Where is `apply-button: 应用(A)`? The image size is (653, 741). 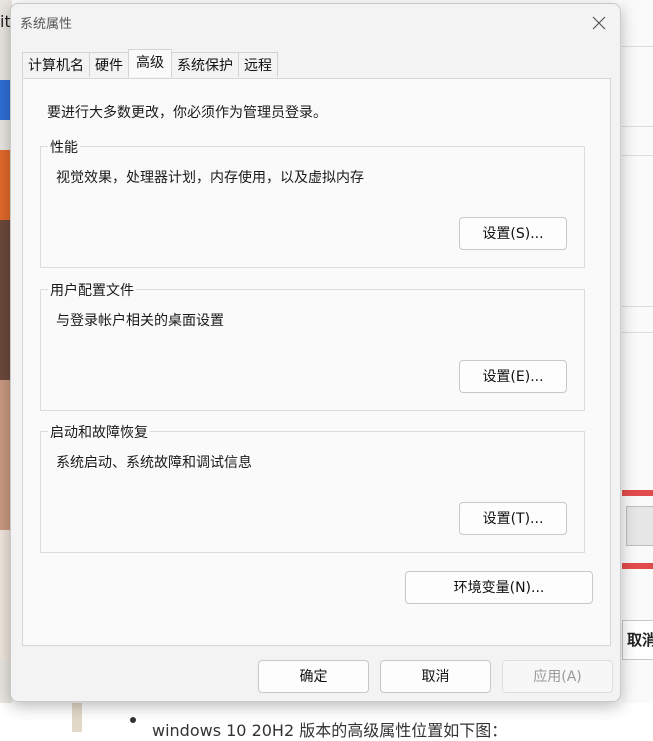
apply-button: 应用(A) is located at coordinates (557, 676).